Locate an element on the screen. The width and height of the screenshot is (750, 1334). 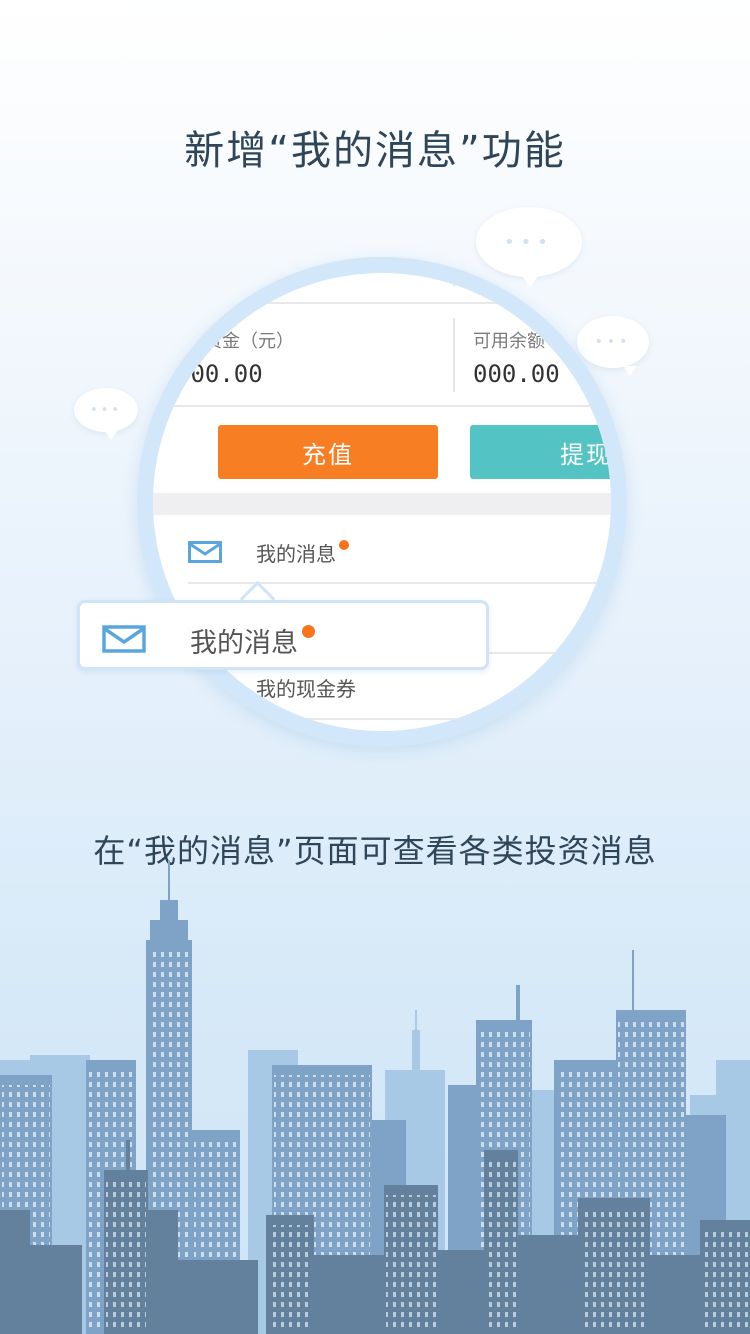
page-title: 新增“我的消息”功能 is located at coordinates (375, 151).